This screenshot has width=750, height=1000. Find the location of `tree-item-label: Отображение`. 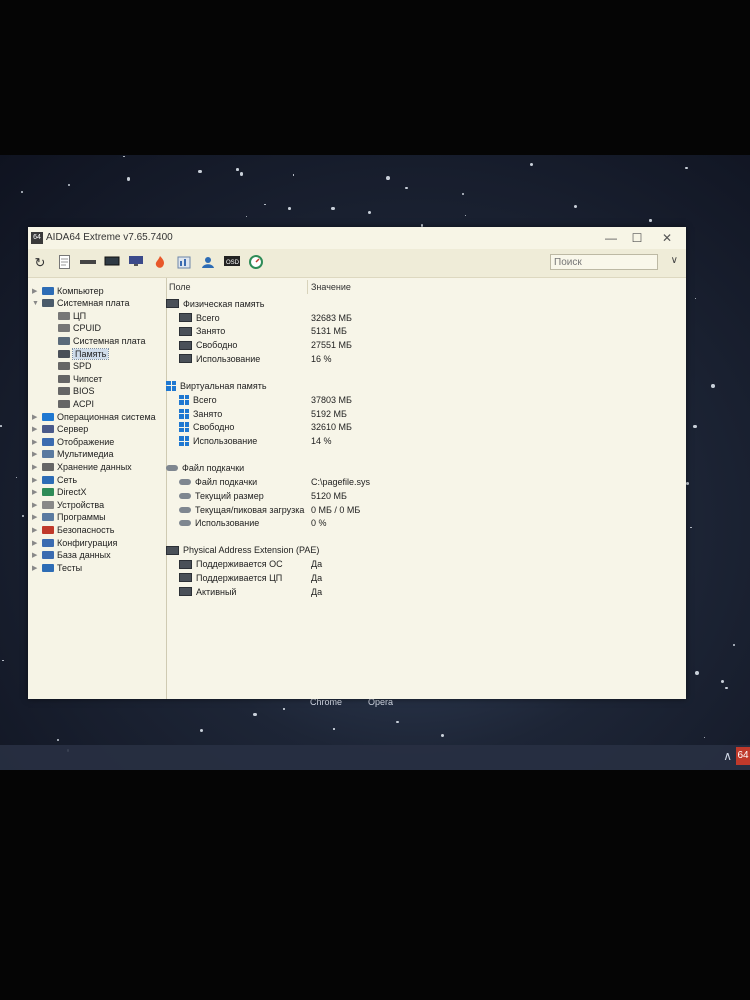

tree-item-label: Отображение is located at coordinates (86, 441).